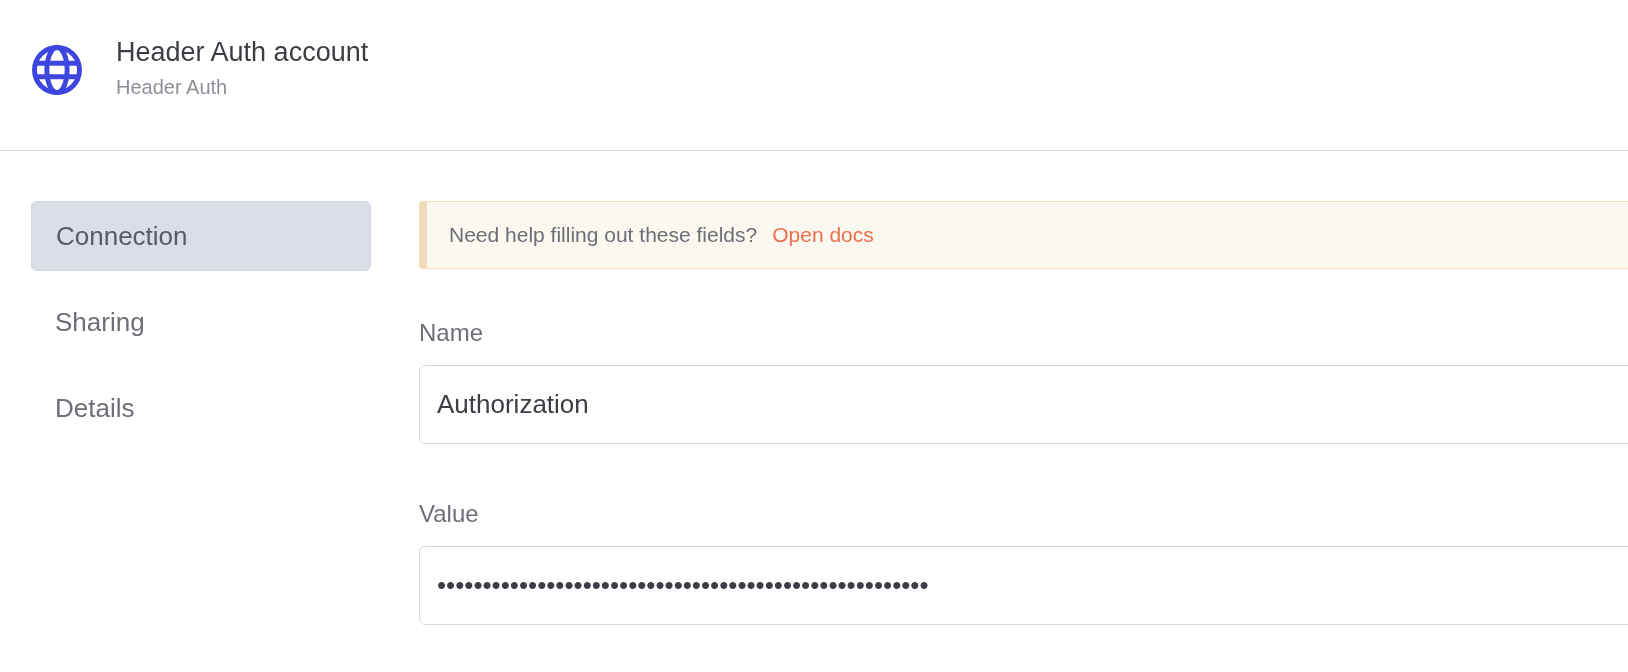 This screenshot has width=1628, height=672. Describe the element at coordinates (201, 408) in the screenshot. I see `sidebar-item: Details` at that location.